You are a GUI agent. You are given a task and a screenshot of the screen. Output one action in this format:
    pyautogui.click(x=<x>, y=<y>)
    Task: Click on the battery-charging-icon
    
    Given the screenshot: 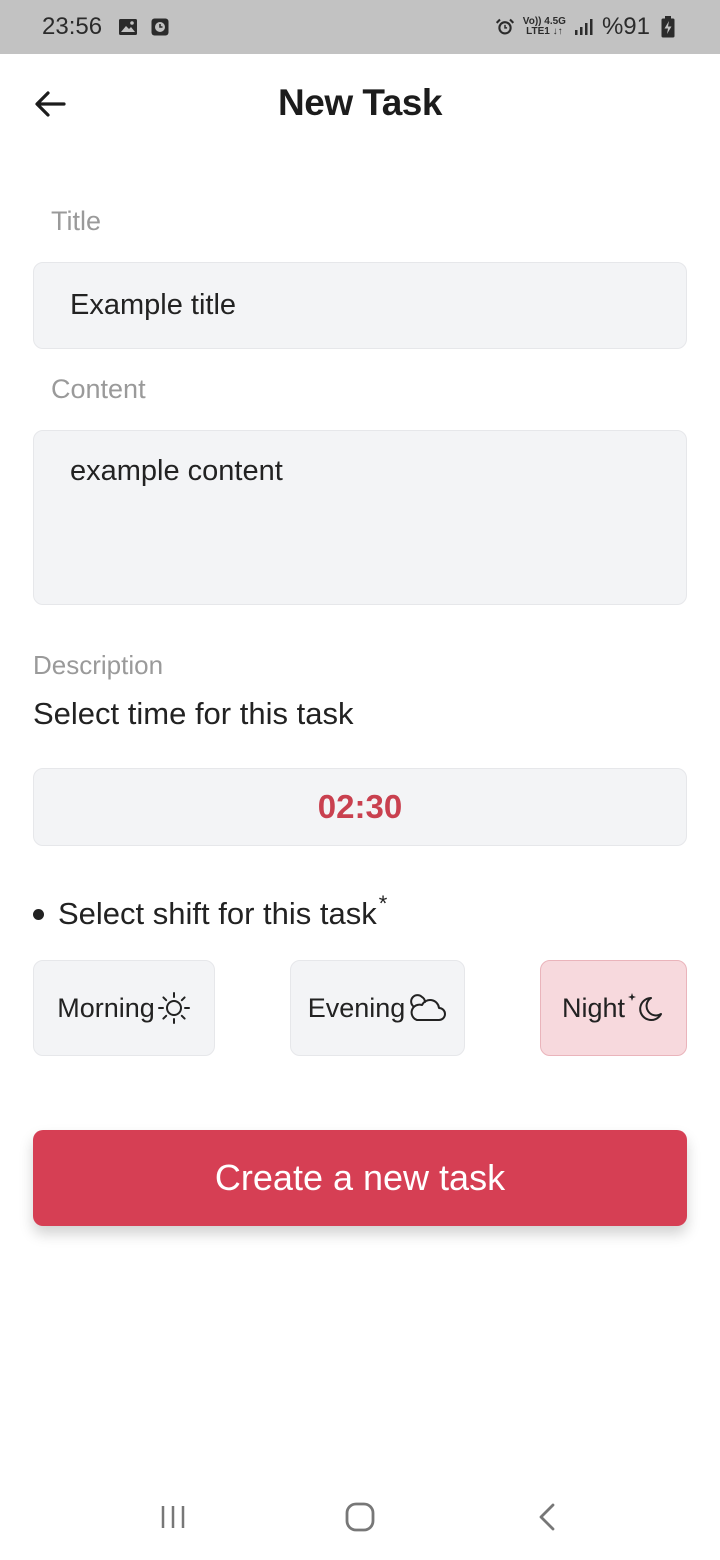 What is the action you would take?
    pyautogui.click(x=668, y=27)
    